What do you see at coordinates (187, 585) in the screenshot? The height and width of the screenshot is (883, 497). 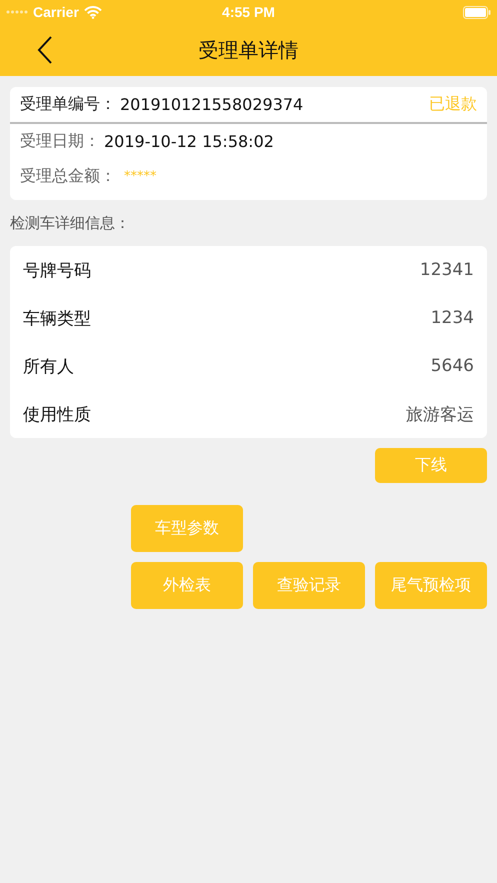 I see `action-button: 外检表` at bounding box center [187, 585].